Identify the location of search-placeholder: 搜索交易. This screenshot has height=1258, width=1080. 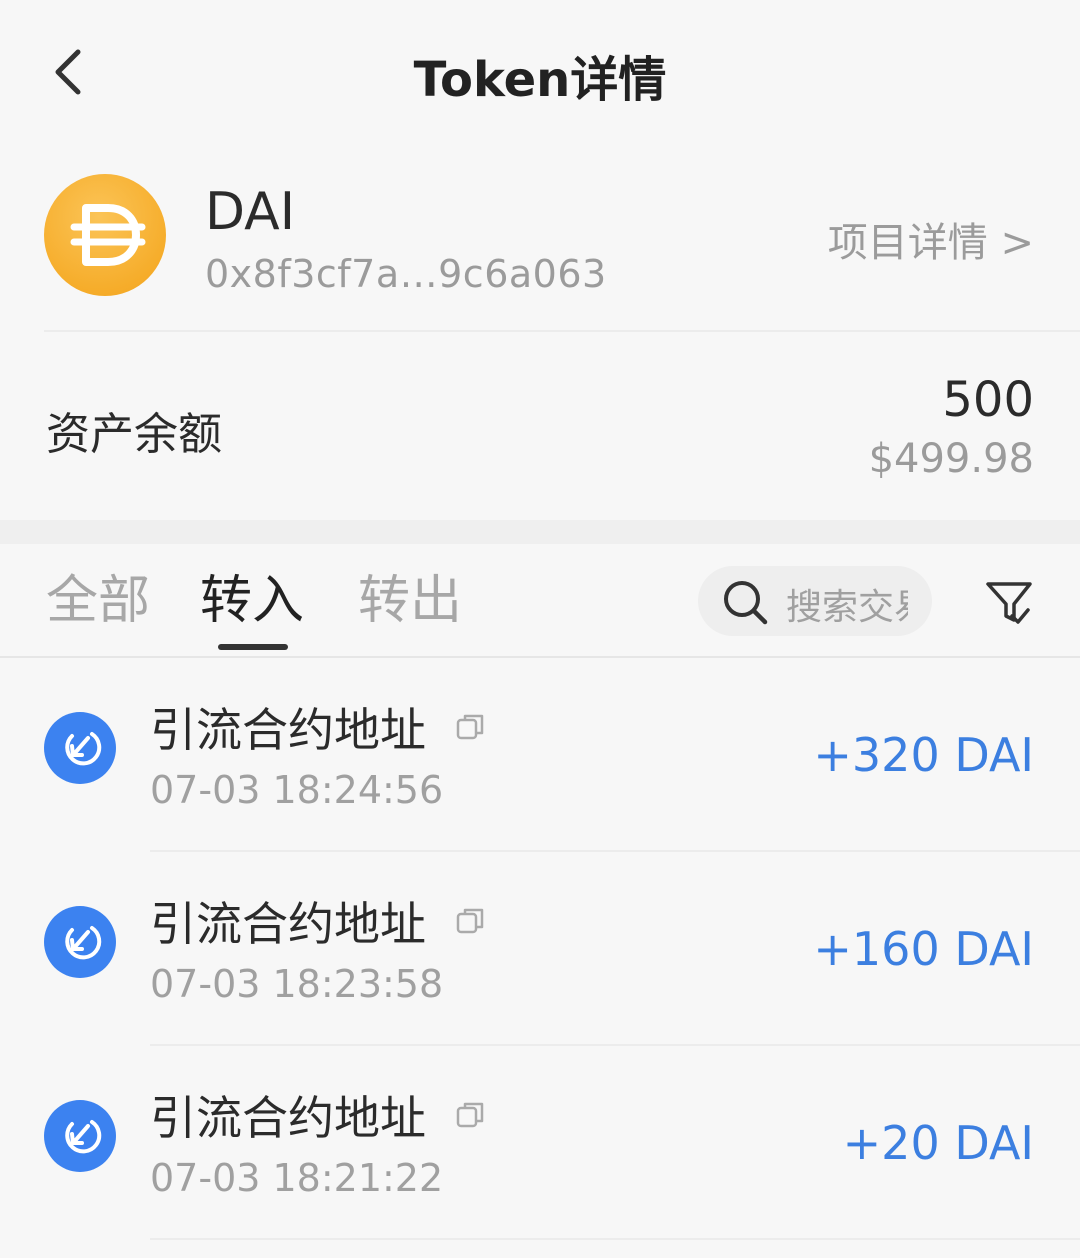
(847, 605).